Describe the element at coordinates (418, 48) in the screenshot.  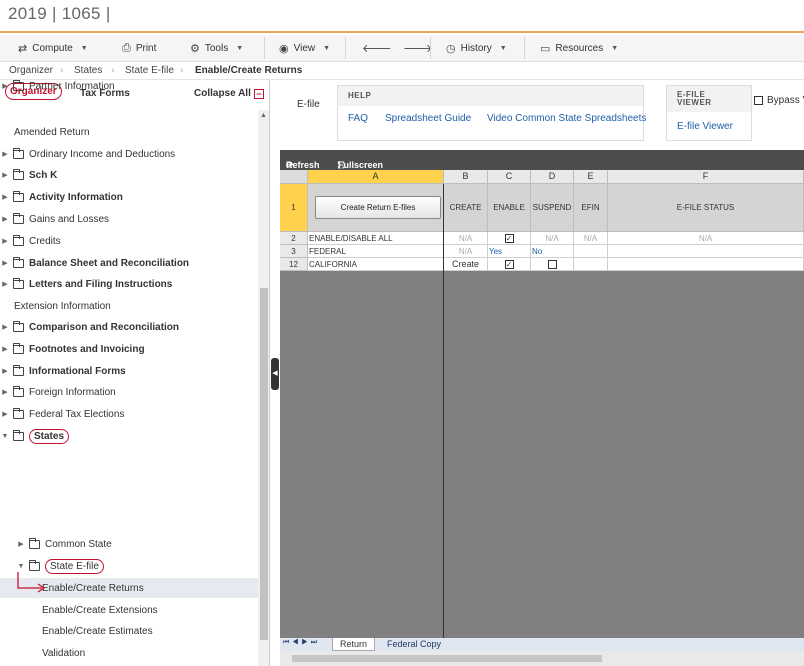
I see `forward-button: 🡒` at that location.